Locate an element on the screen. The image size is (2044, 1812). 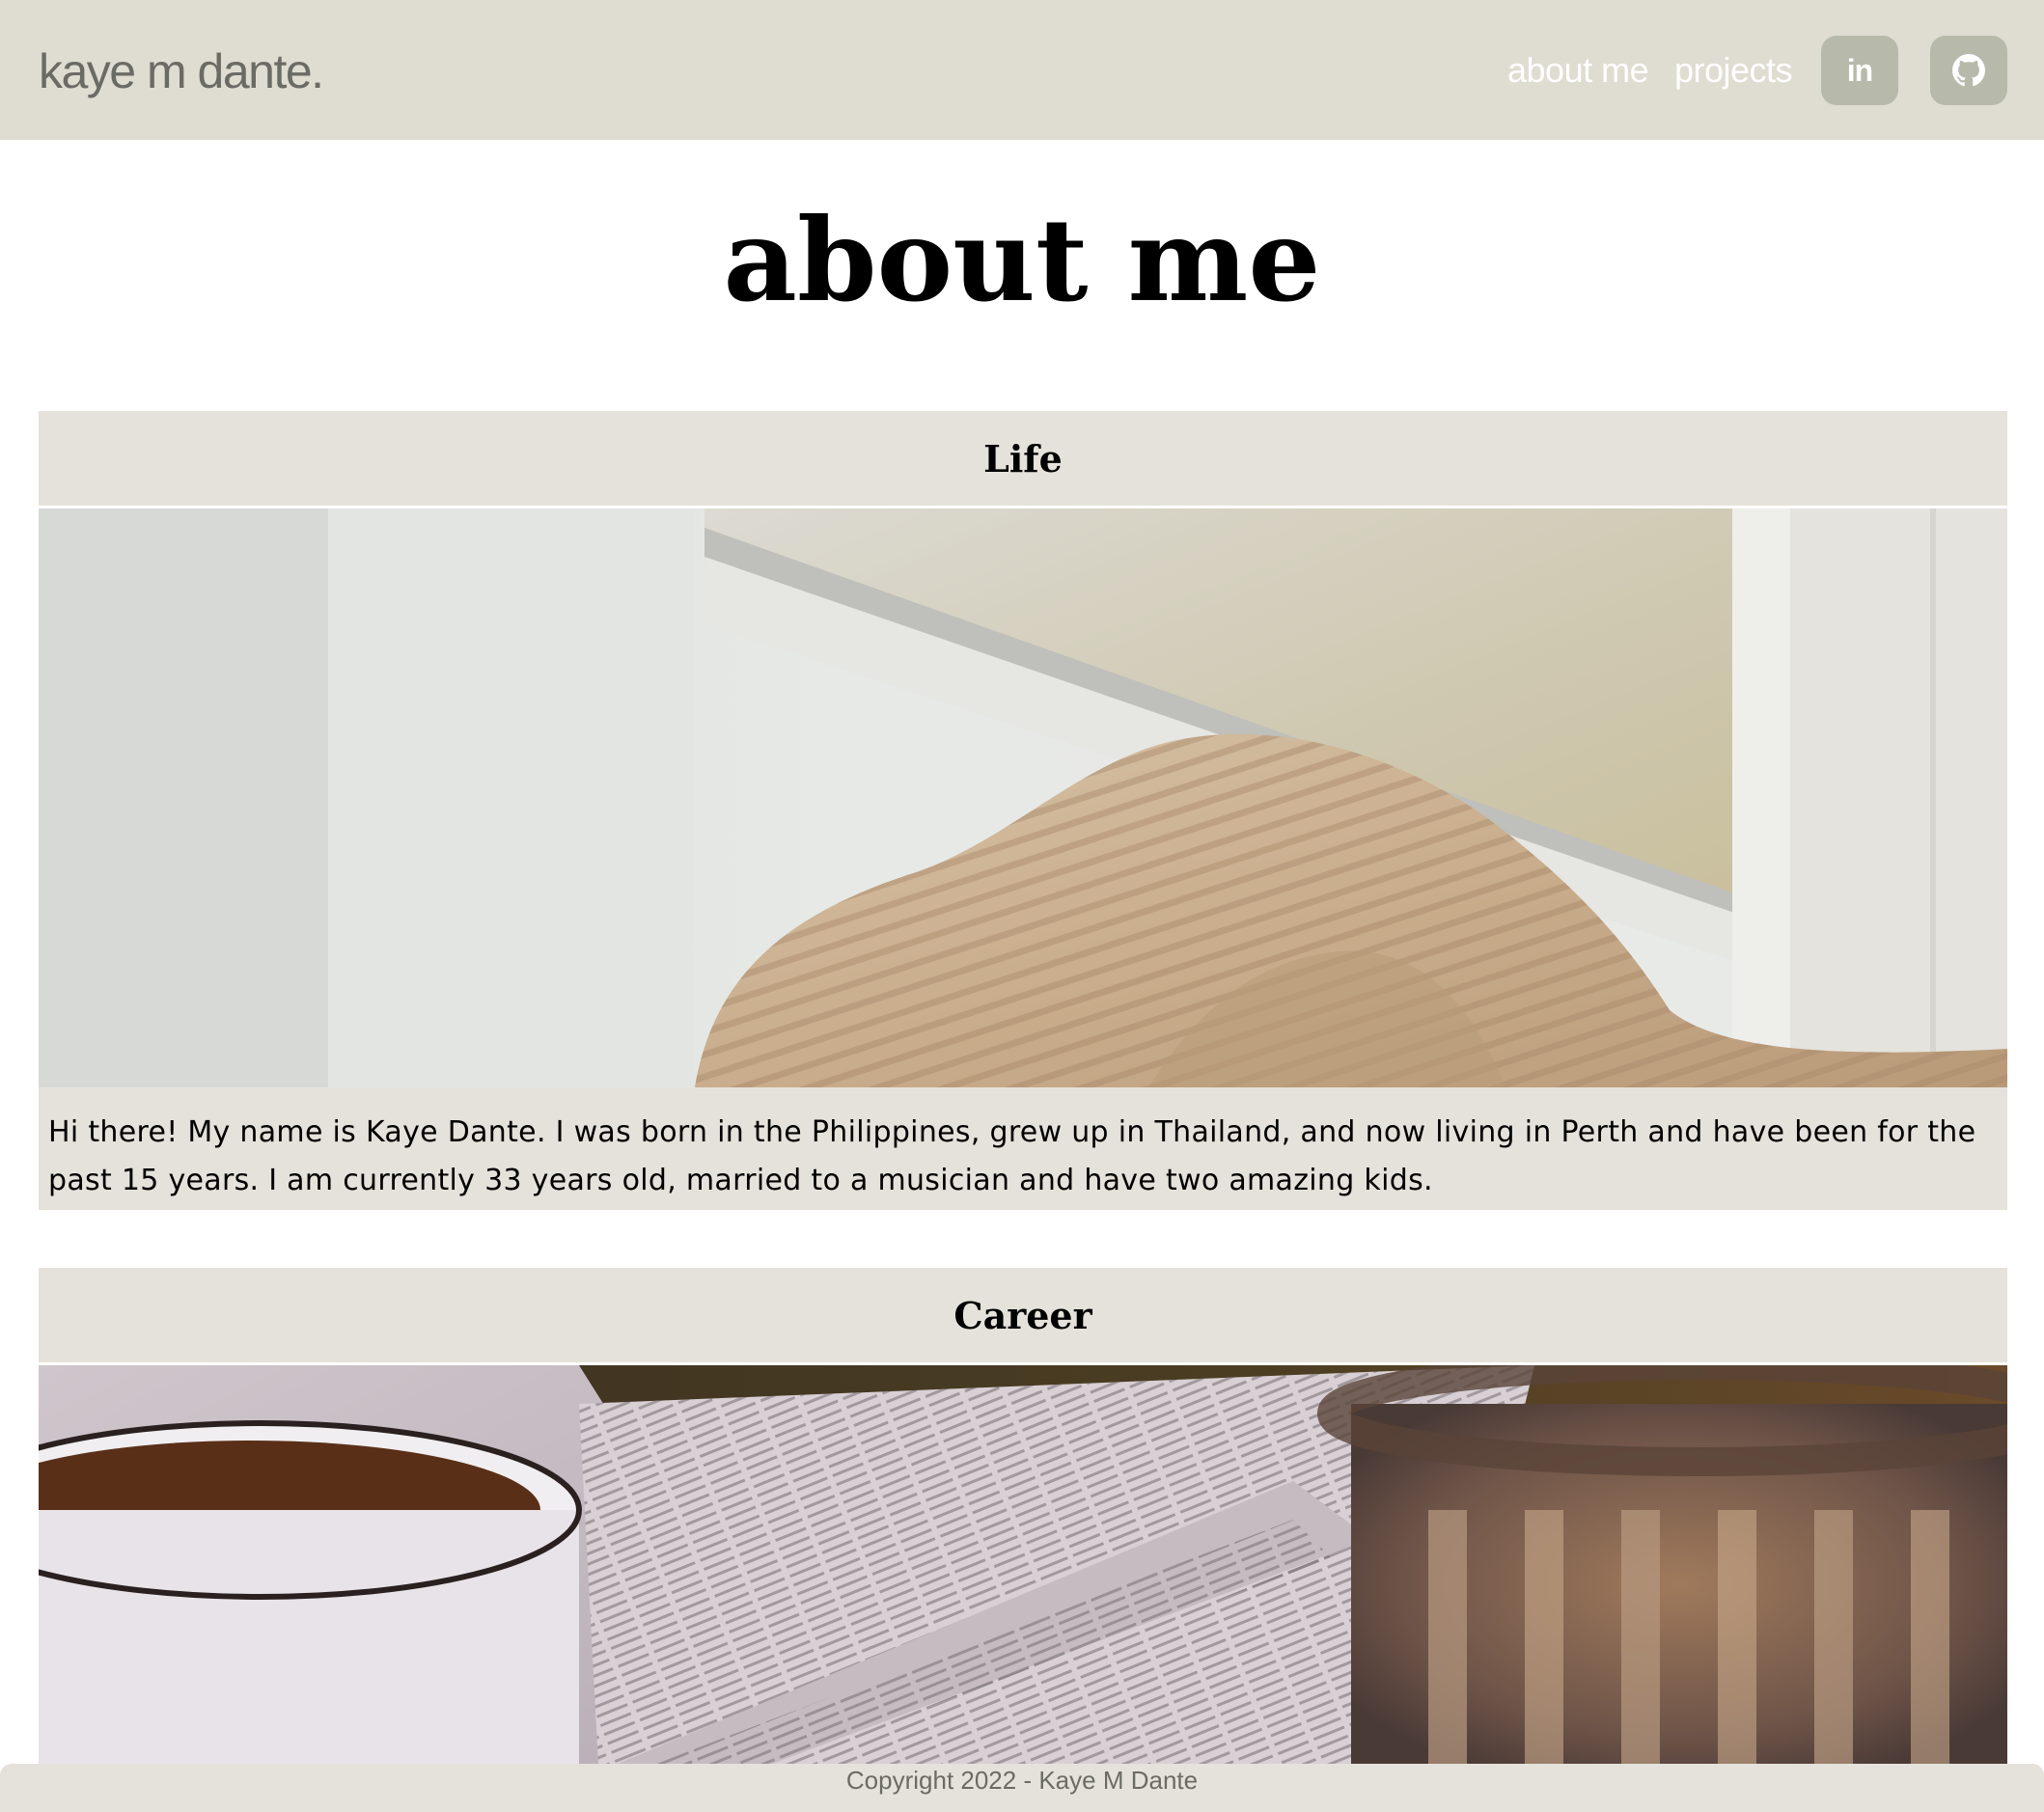
linkedin-icon: in is located at coordinates (1859, 70).